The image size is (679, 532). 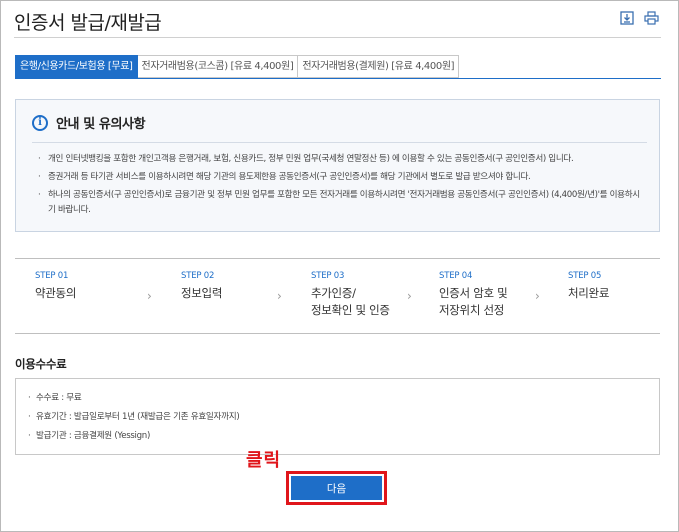 I want to click on step-number: STEP 05, so click(x=585, y=276).